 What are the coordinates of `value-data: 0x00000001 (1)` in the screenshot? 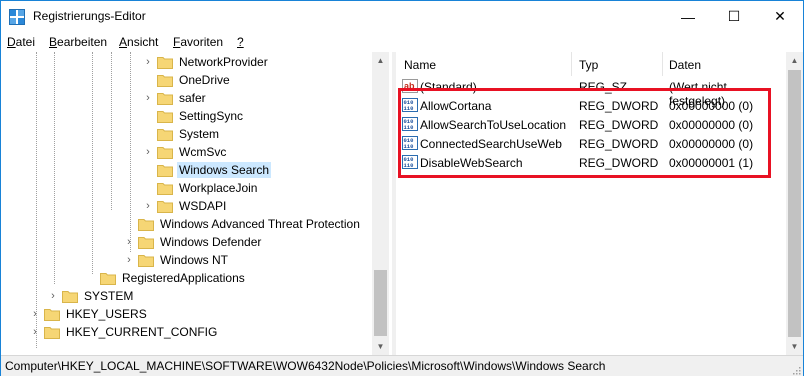 It's located at (711, 163).